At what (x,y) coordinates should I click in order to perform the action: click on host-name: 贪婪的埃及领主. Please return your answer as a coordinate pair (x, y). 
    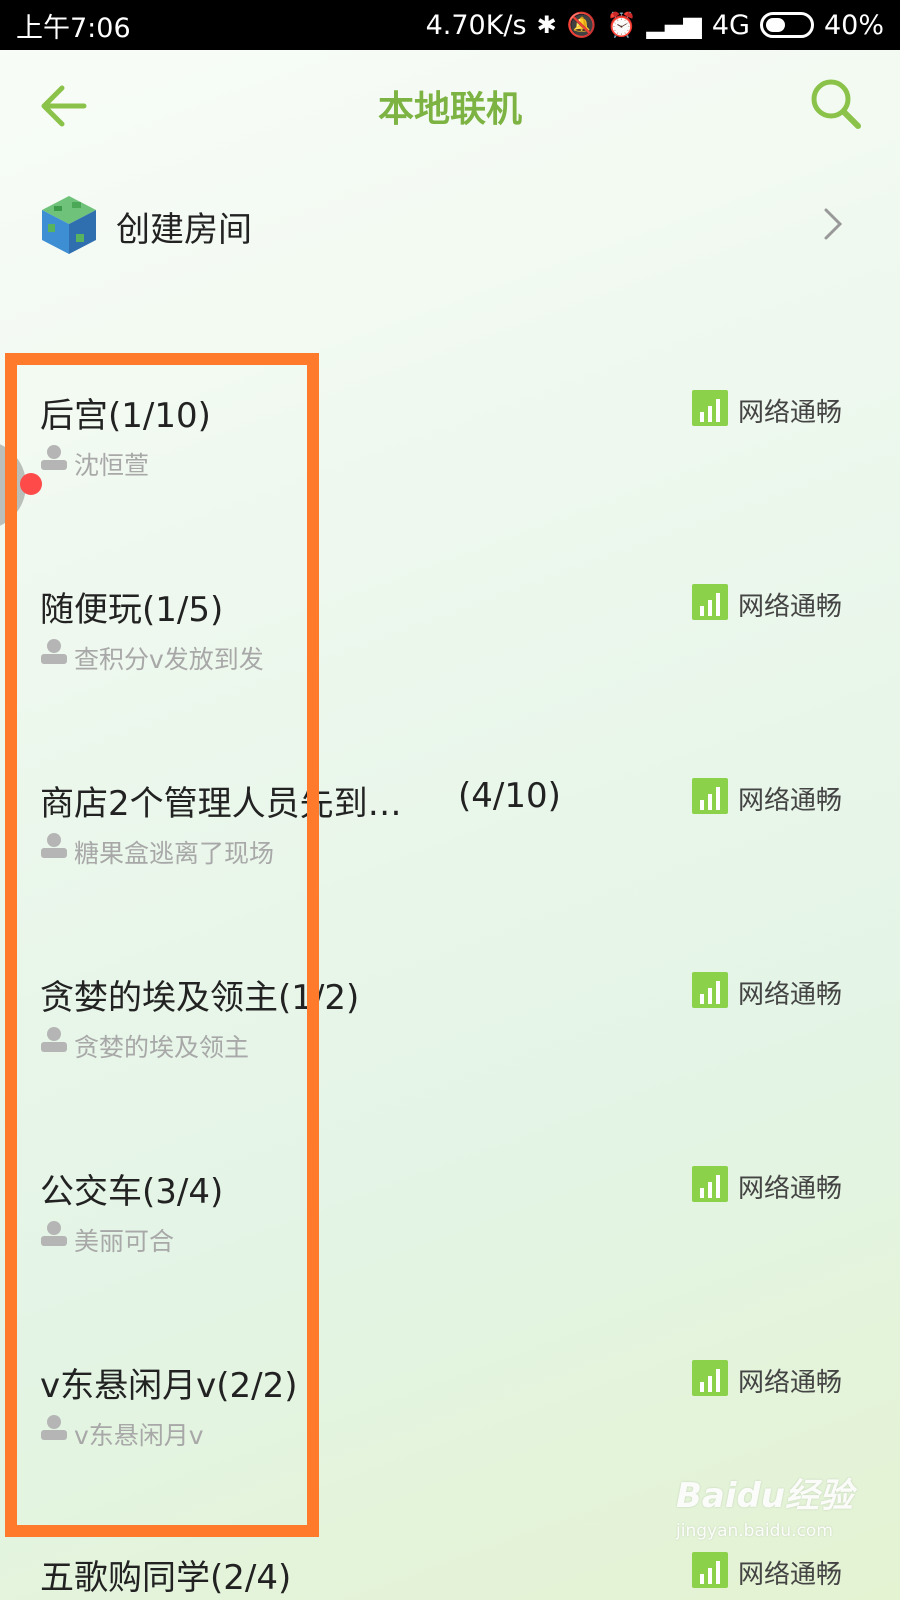
    Looking at the image, I should click on (162, 1047).